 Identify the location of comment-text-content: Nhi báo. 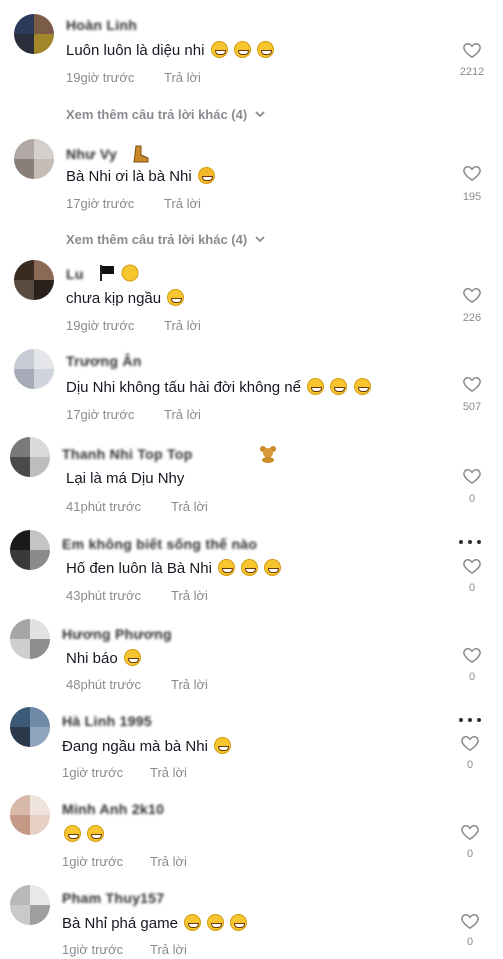
(92, 658).